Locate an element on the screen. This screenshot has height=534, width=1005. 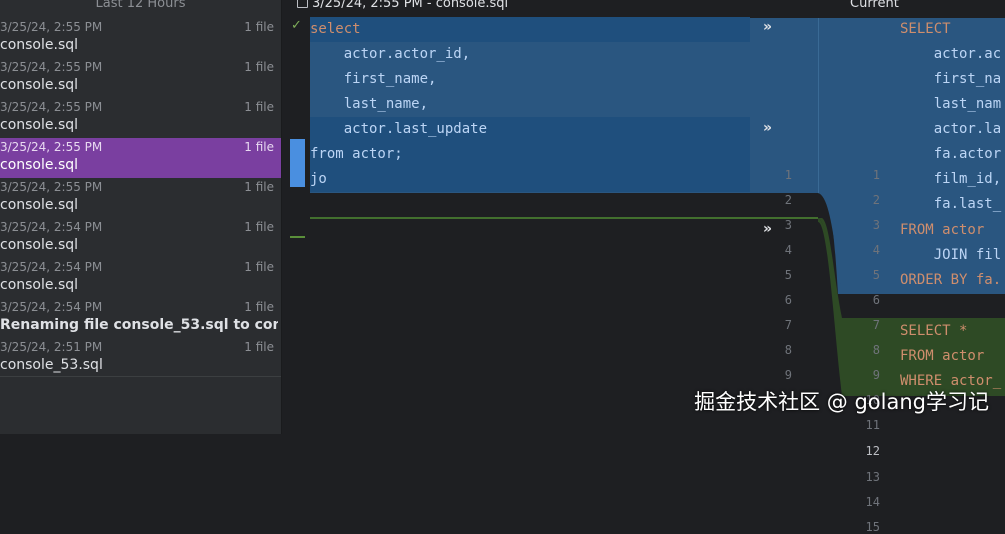
code-line: SELECT * is located at coordinates (934, 331).